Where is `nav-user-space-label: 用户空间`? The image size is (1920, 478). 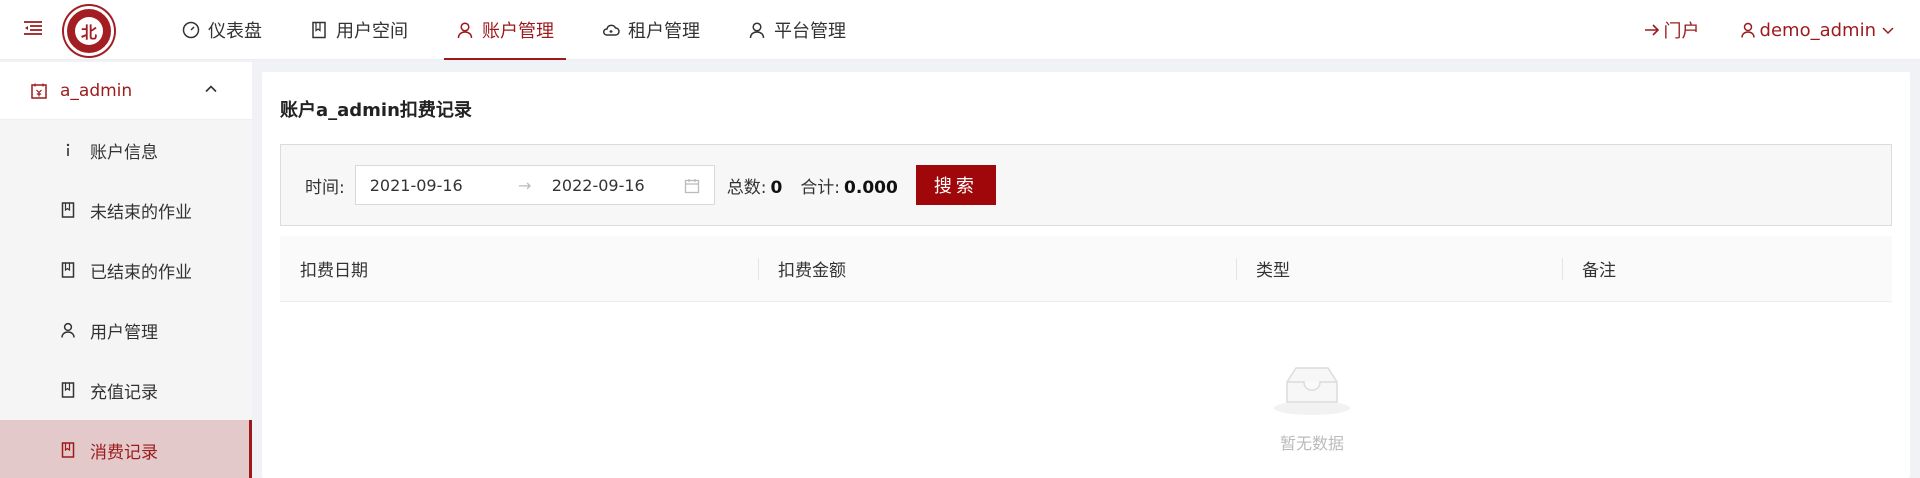
nav-user-space-label: 用户空间 is located at coordinates (372, 31).